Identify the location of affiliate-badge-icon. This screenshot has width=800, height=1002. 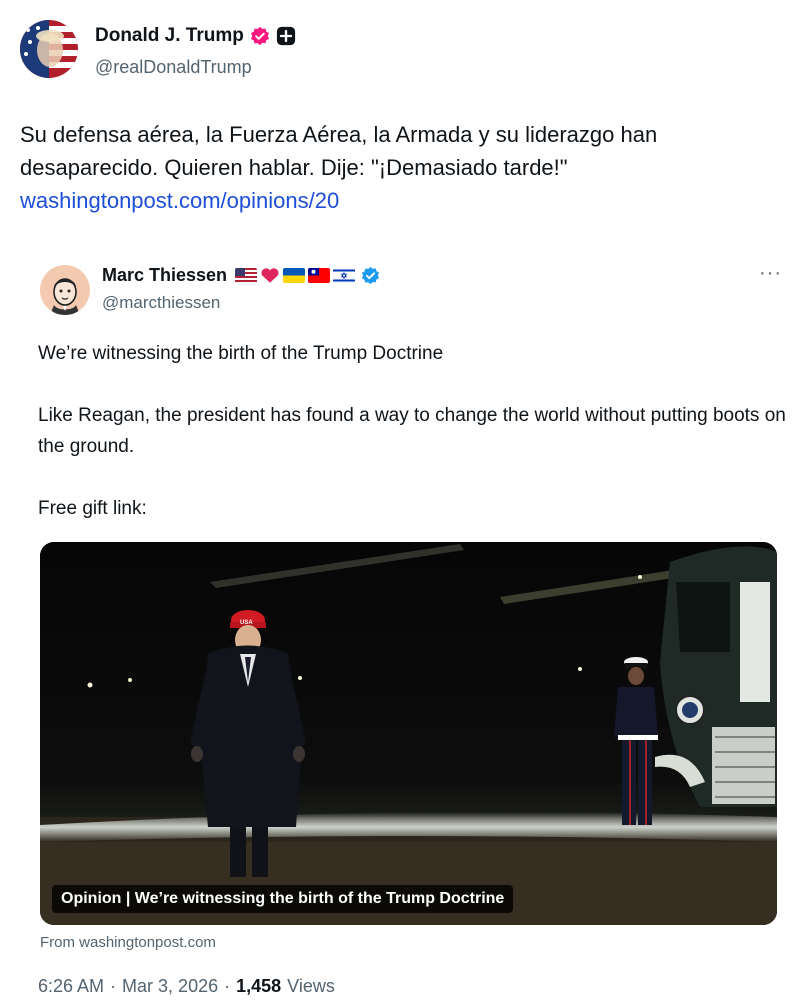
(285, 36).